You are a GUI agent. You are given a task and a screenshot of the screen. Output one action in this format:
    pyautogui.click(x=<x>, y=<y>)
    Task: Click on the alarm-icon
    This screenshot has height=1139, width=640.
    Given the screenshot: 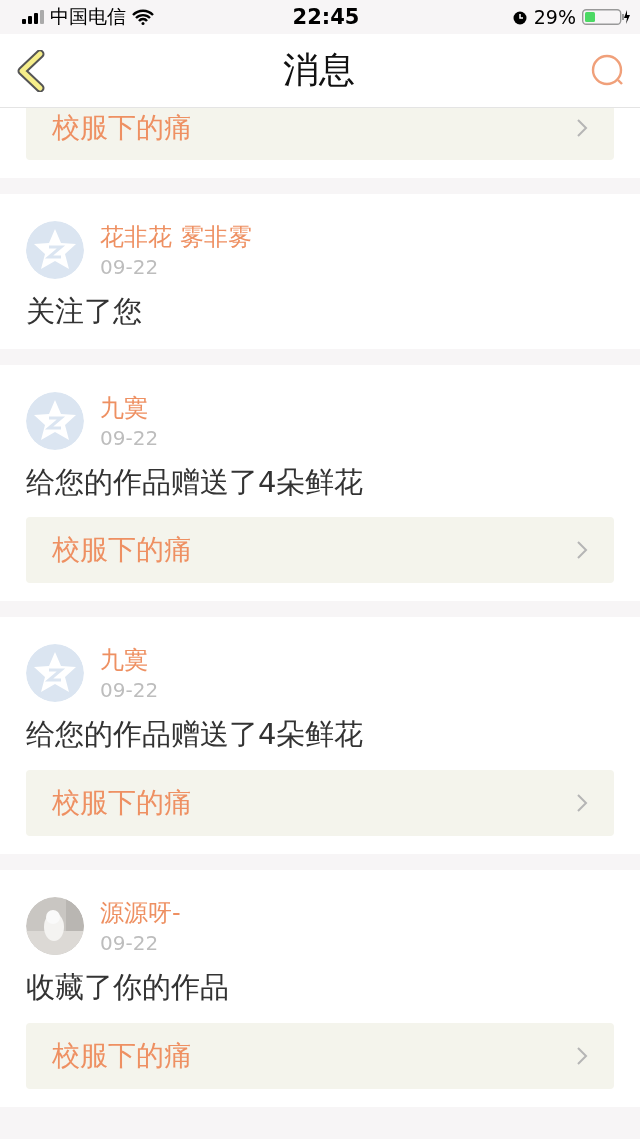 What is the action you would take?
    pyautogui.click(x=519, y=17)
    